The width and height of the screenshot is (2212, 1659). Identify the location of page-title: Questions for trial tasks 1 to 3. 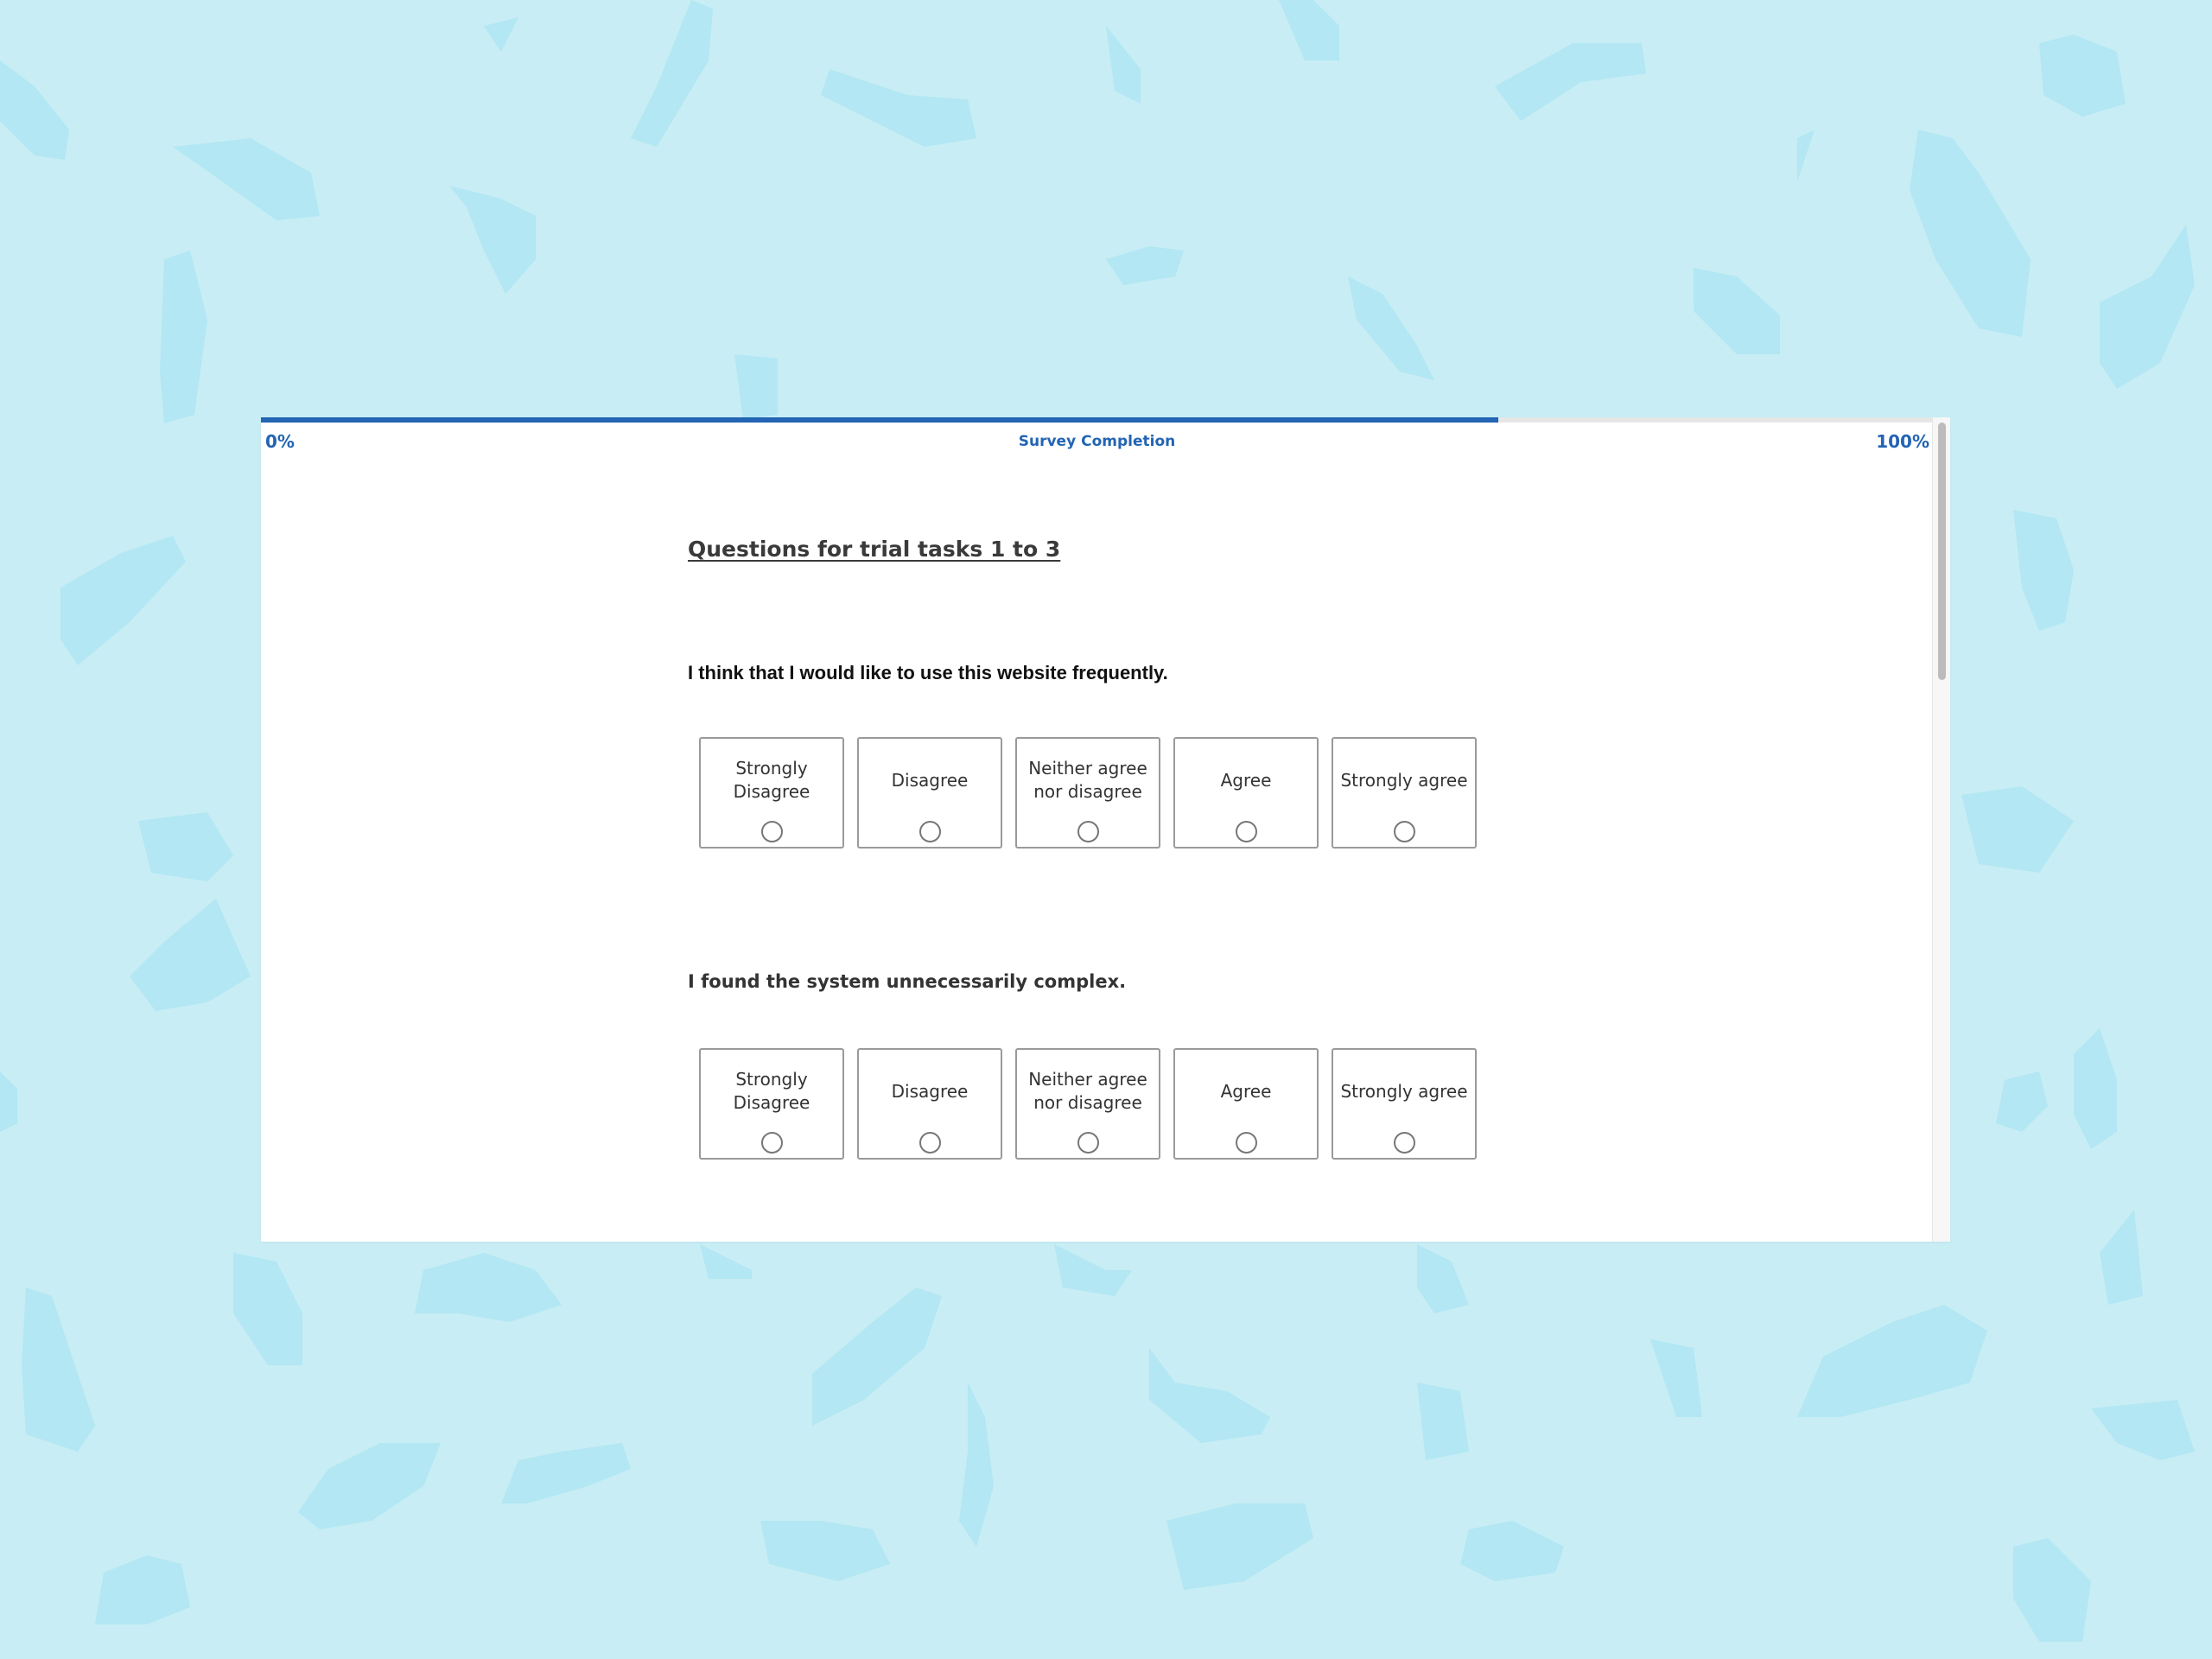
(874, 549).